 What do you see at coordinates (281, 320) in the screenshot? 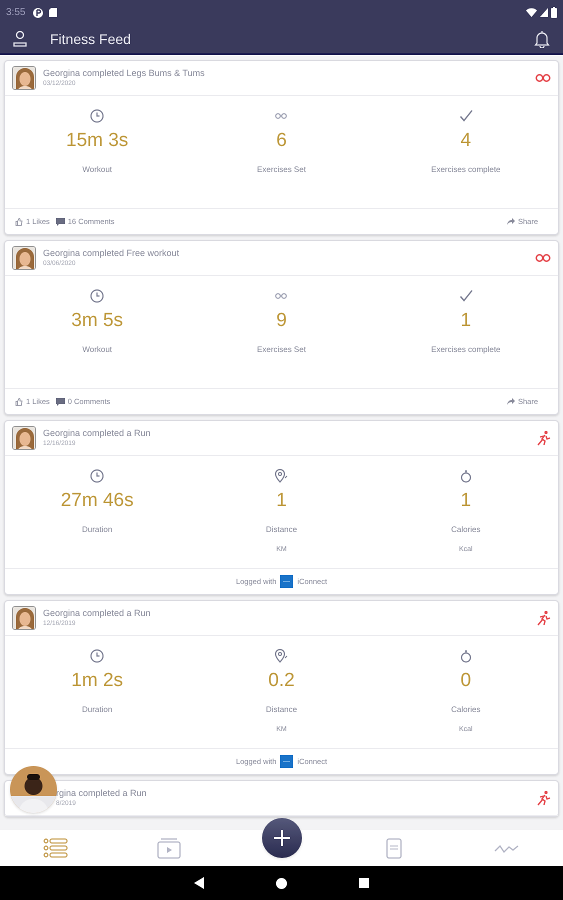
I see `stat-value: 9` at bounding box center [281, 320].